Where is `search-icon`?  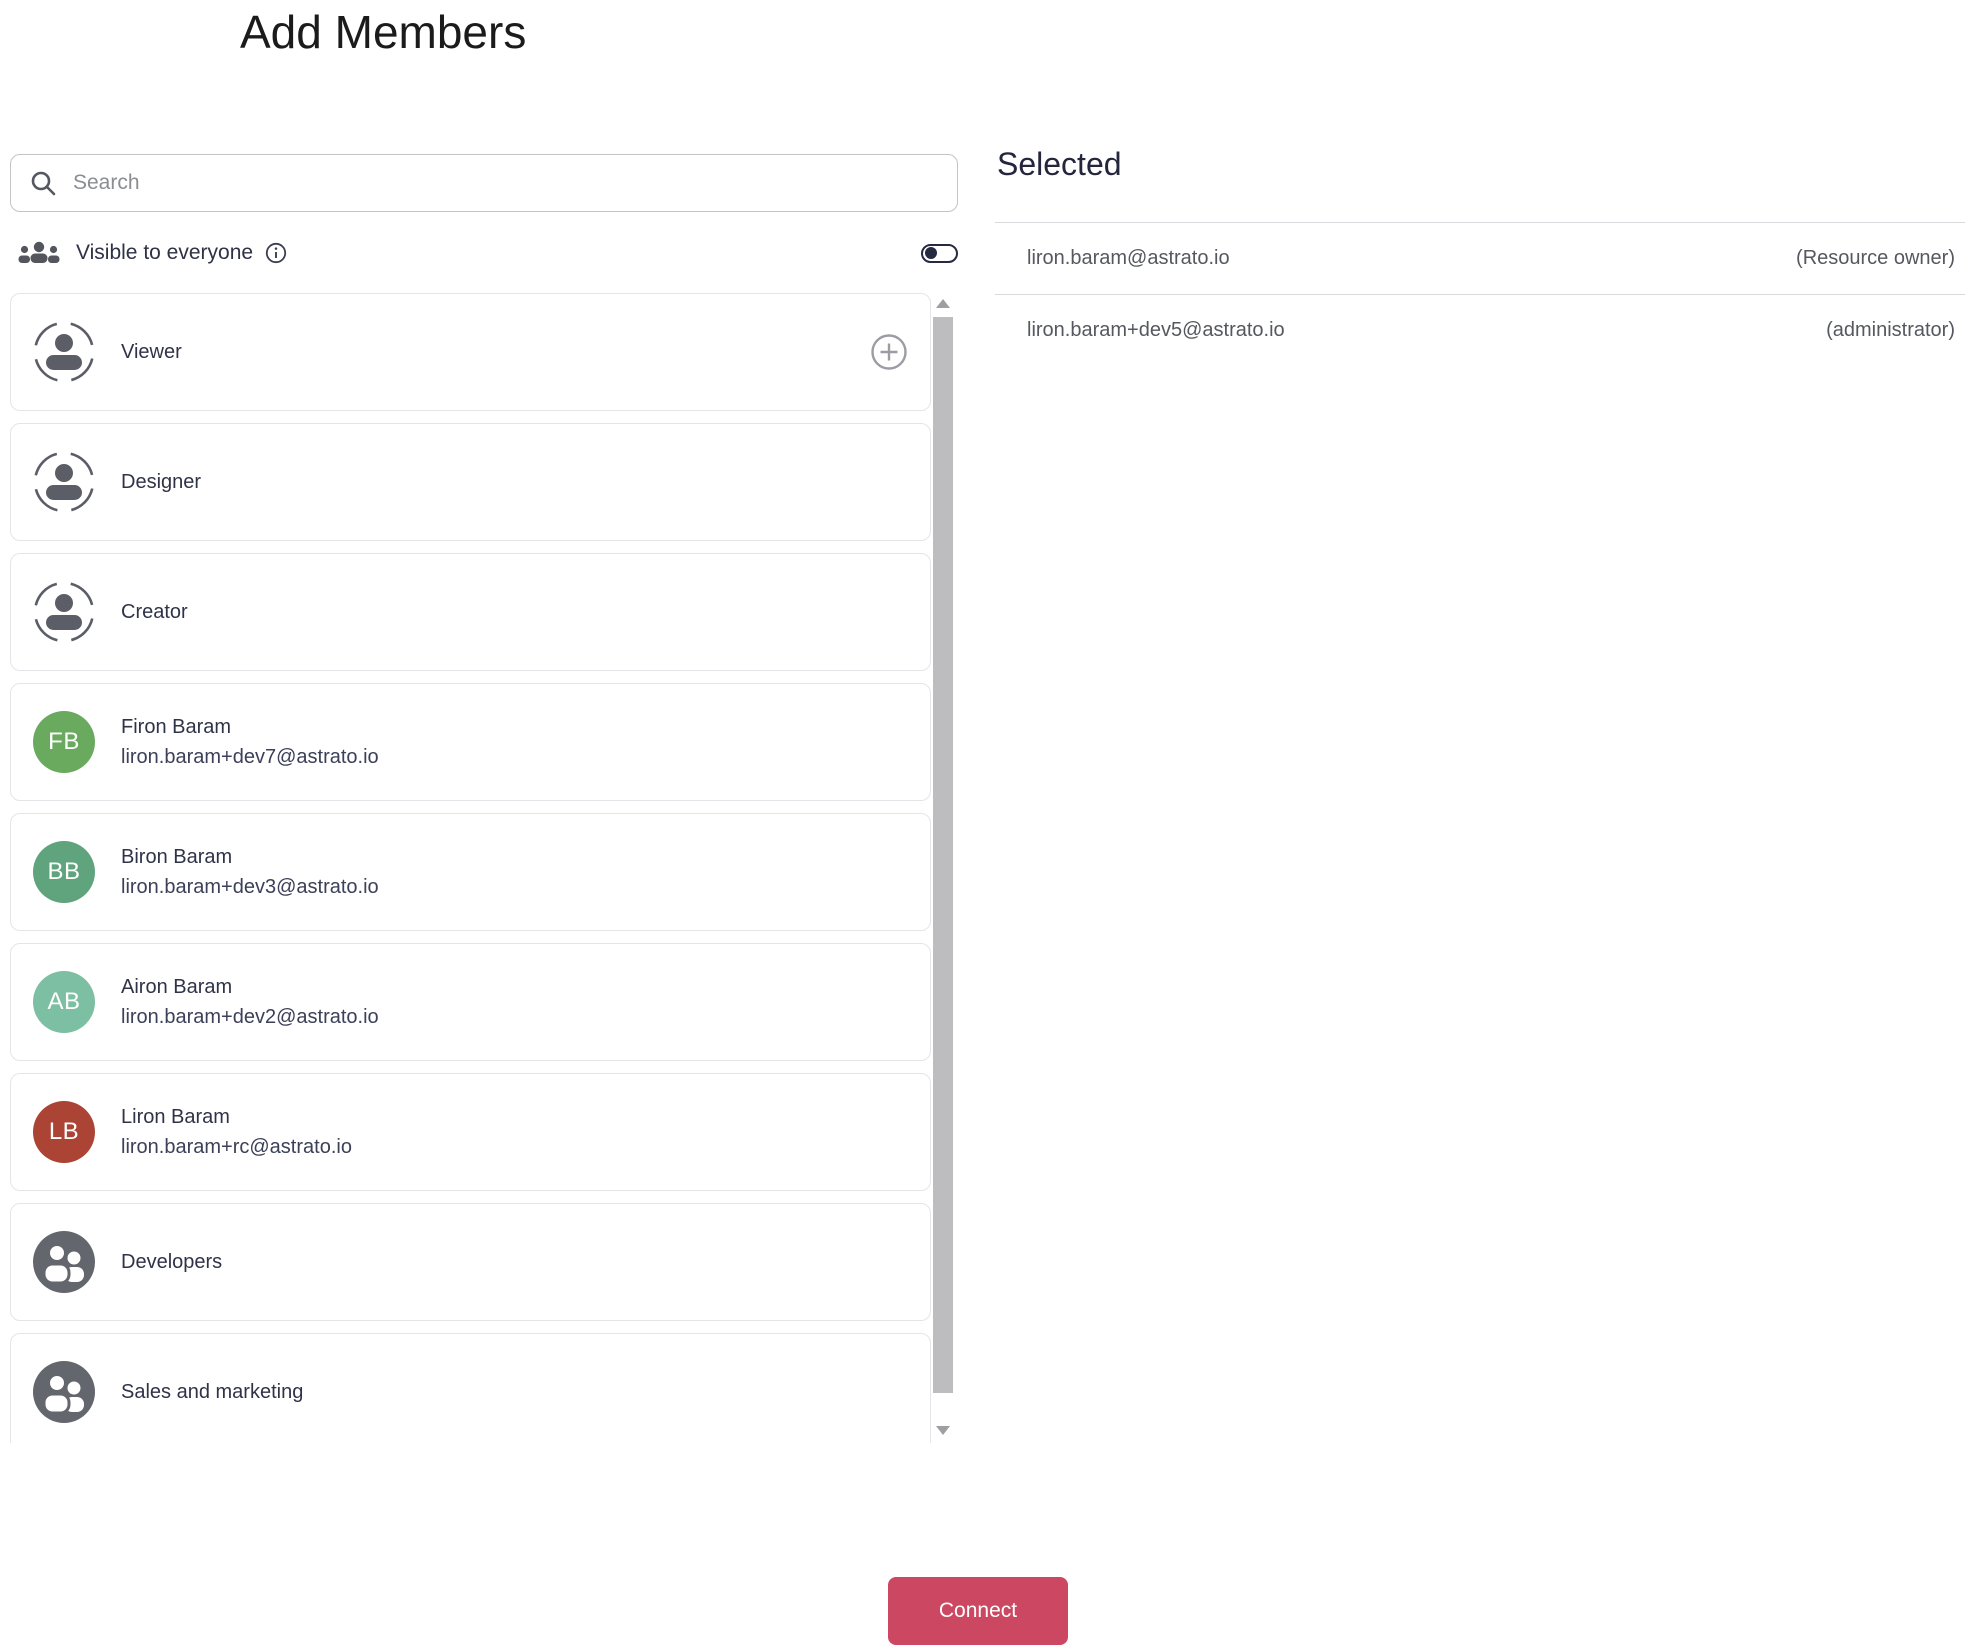
search-icon is located at coordinates (43, 183).